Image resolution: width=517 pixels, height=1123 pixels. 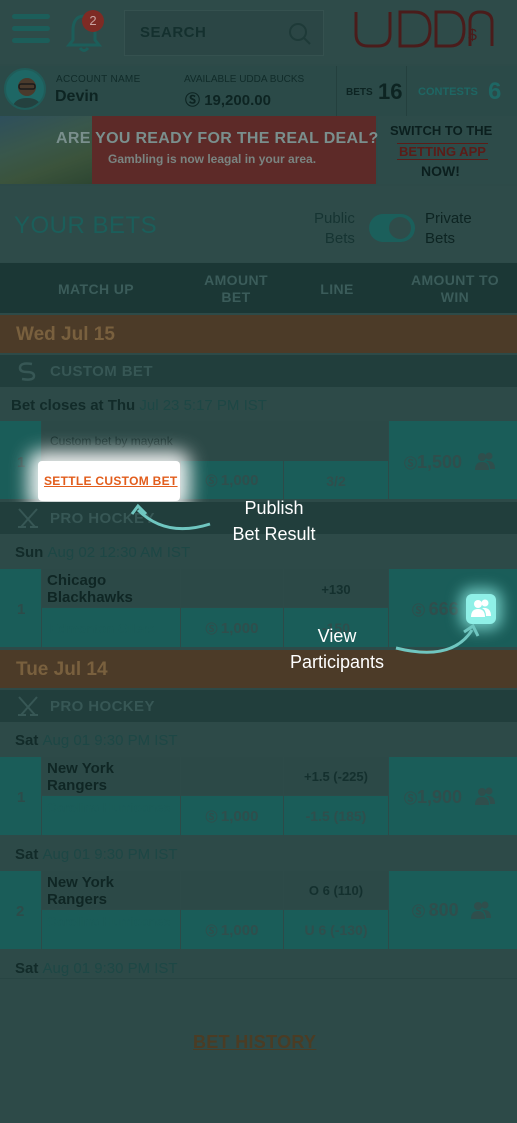 I want to click on avatar, so click(x=25, y=89).